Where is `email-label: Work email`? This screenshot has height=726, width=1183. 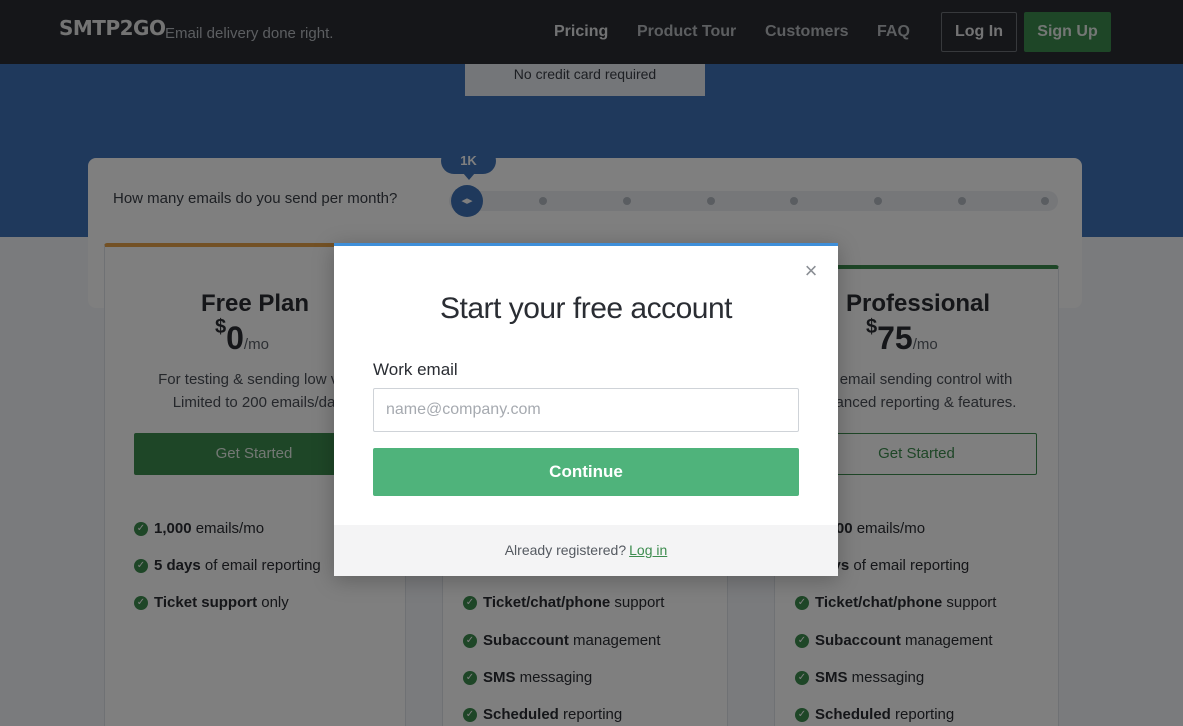 email-label: Work email is located at coordinates (415, 369).